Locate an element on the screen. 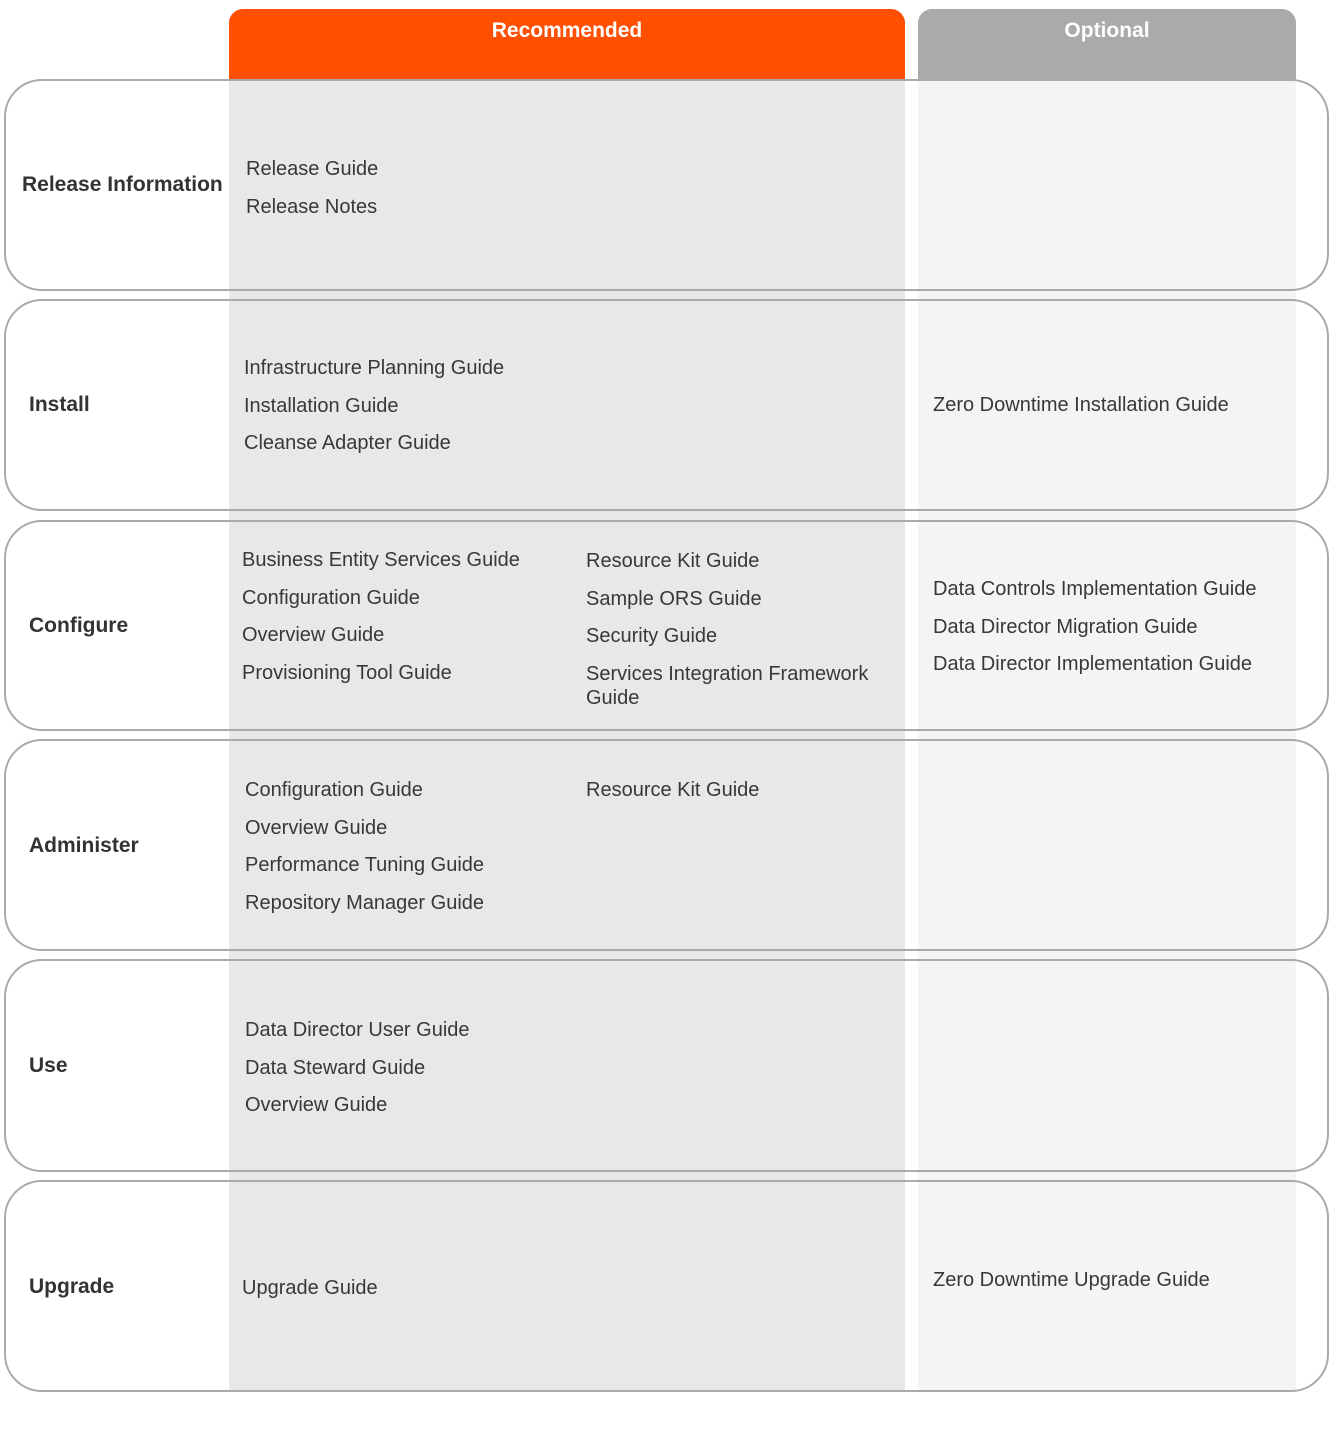 The height and width of the screenshot is (1447, 1343). row-label-release-information: Release Information is located at coordinates (122, 184).